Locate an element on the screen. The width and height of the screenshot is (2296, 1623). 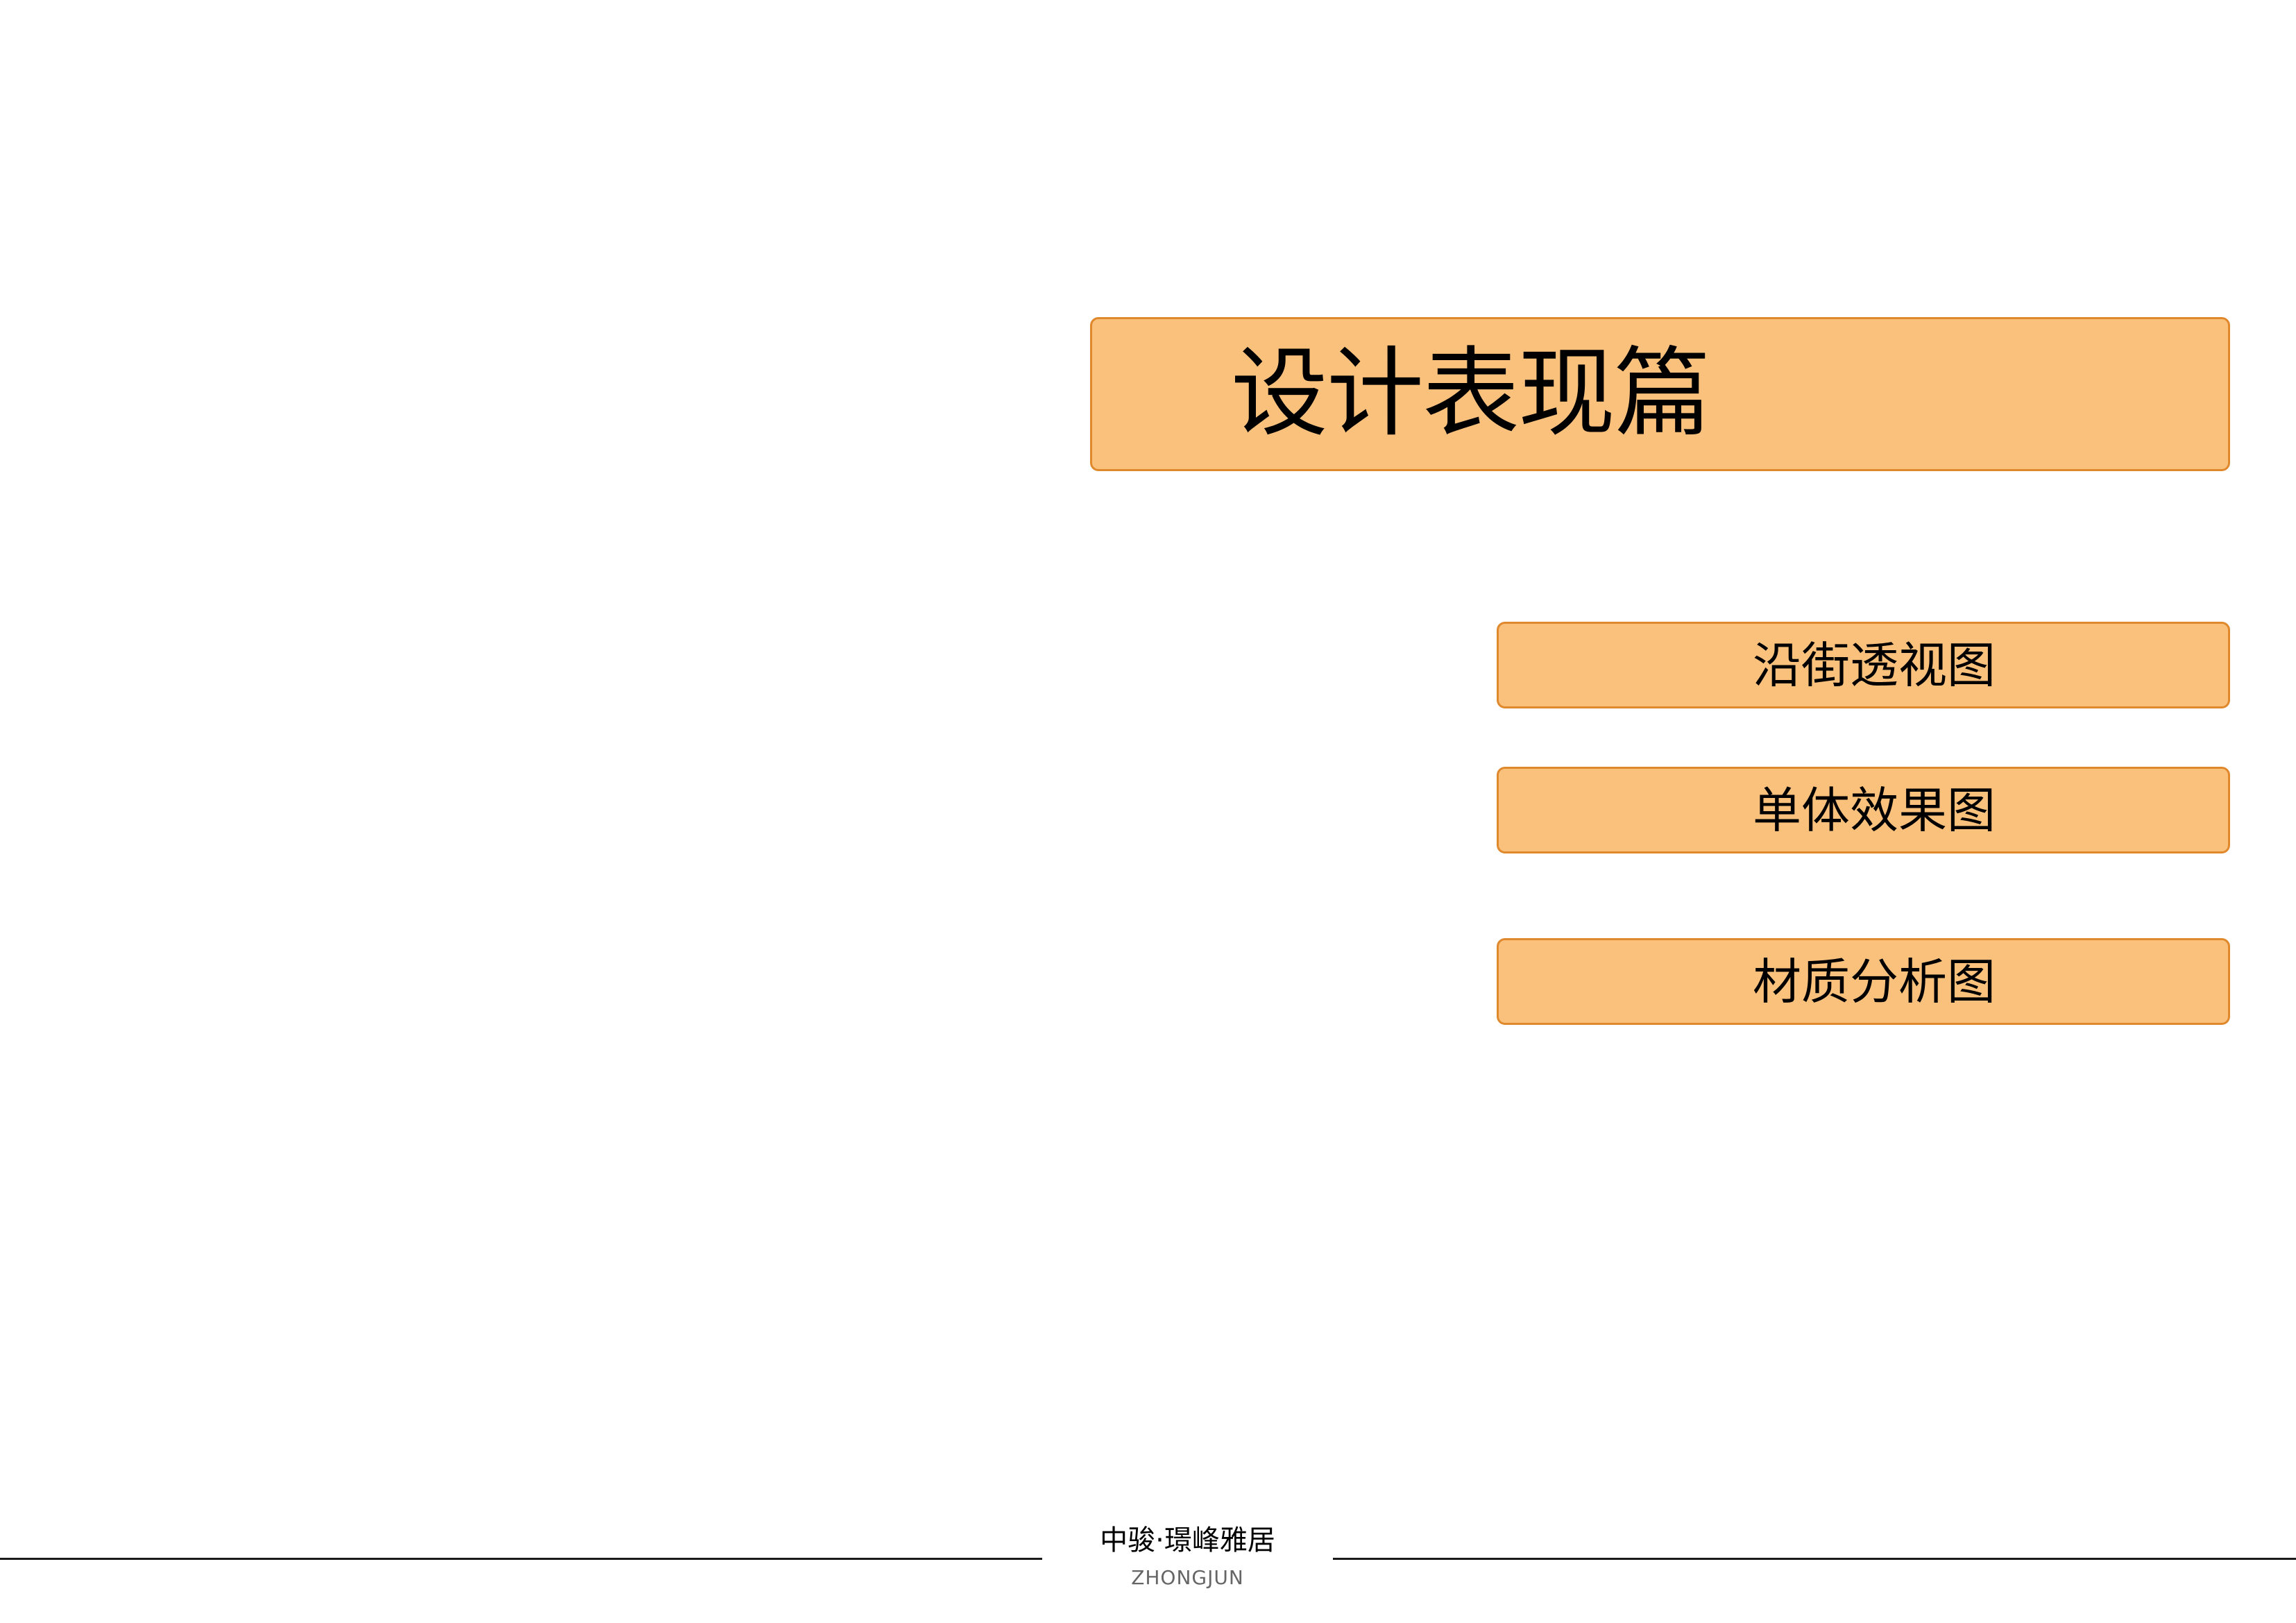
section-title-banner: 设计表现篇 is located at coordinates (1660, 394).